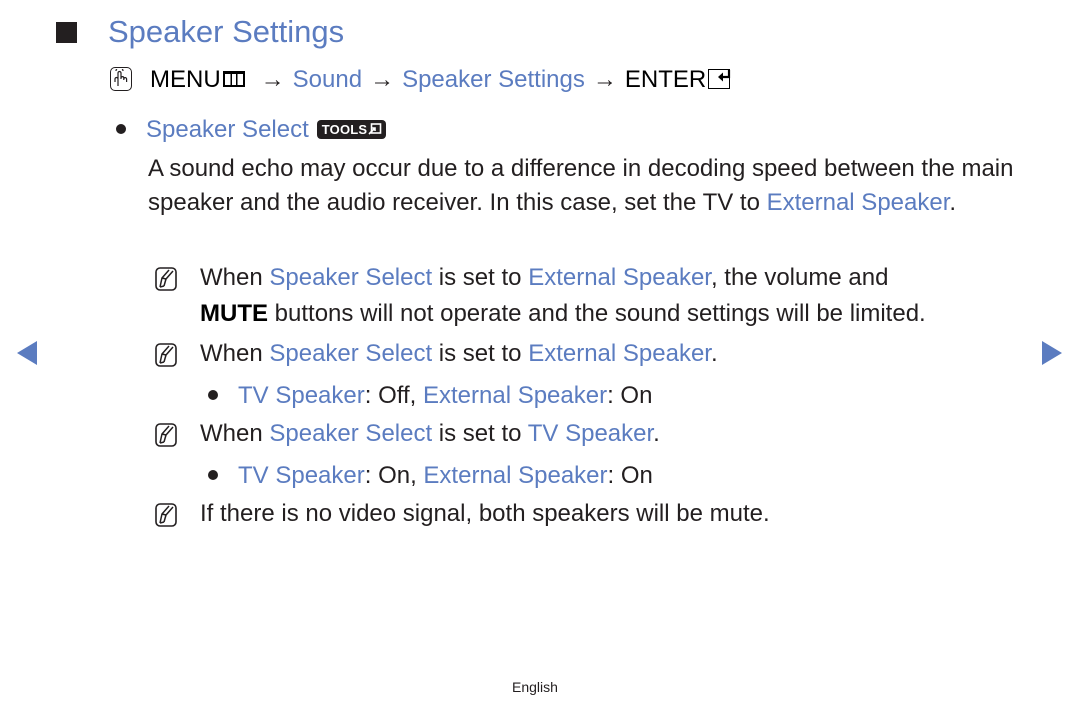  I want to click on note-3-sub-bullet: TV Speaker: On, External Speaker: On, so click(430, 476).